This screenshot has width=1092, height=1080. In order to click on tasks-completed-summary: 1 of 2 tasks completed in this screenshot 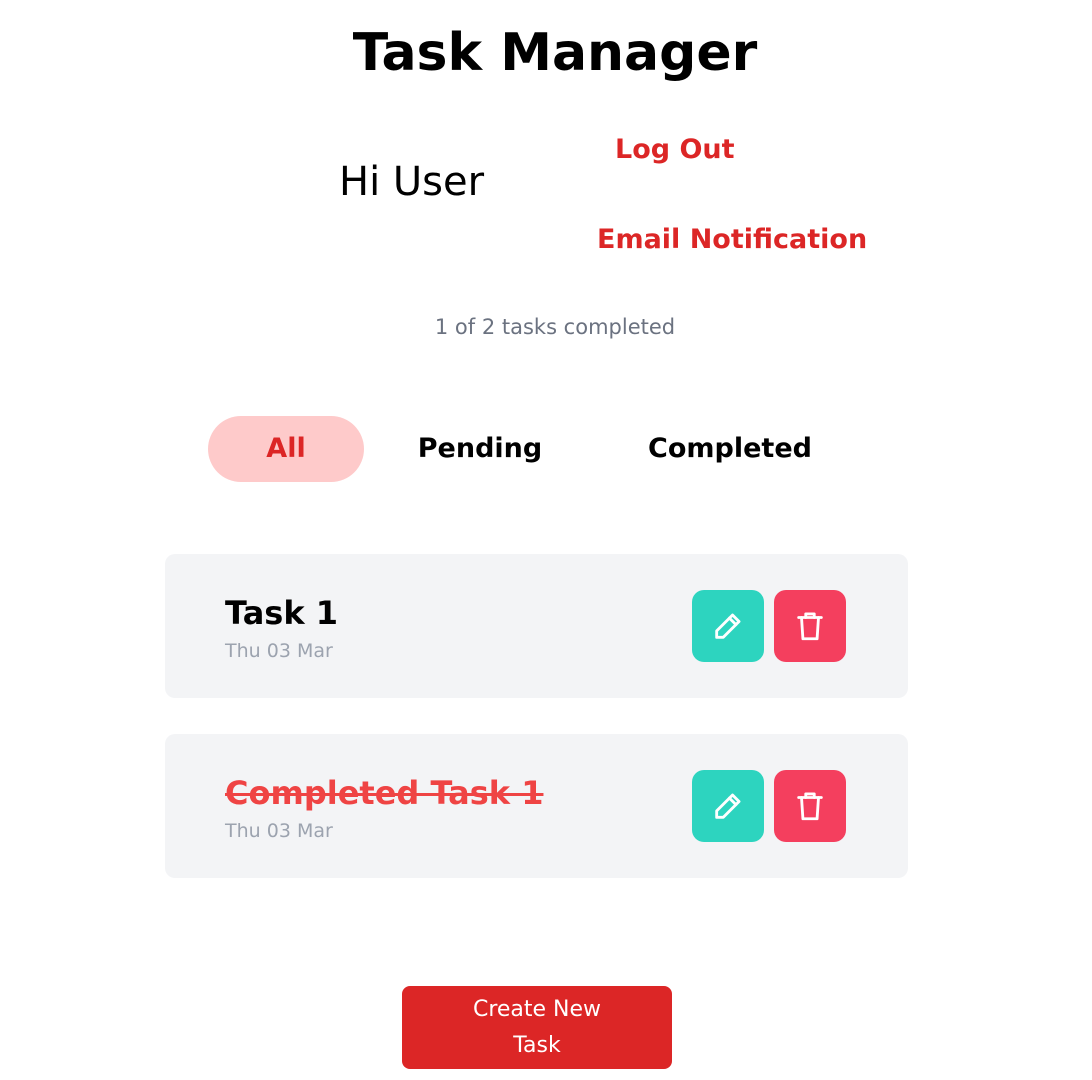, I will do `click(555, 327)`.